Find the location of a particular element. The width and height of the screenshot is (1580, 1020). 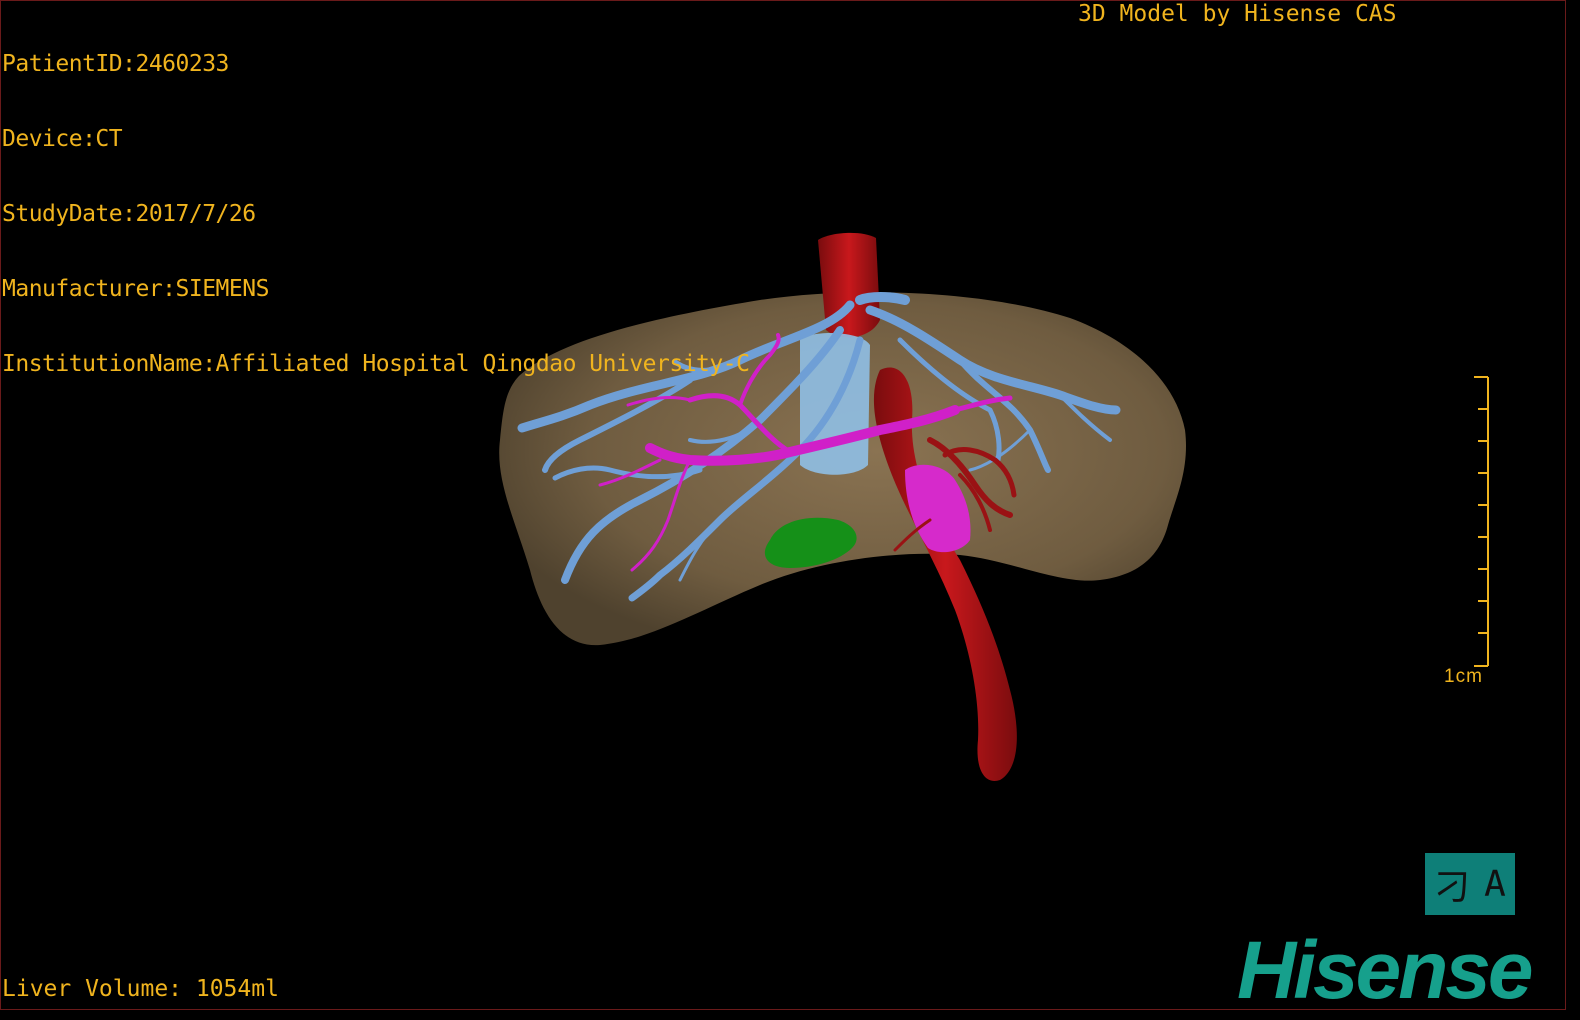

hisense-logo: Hisense is located at coordinates (1385, 970).